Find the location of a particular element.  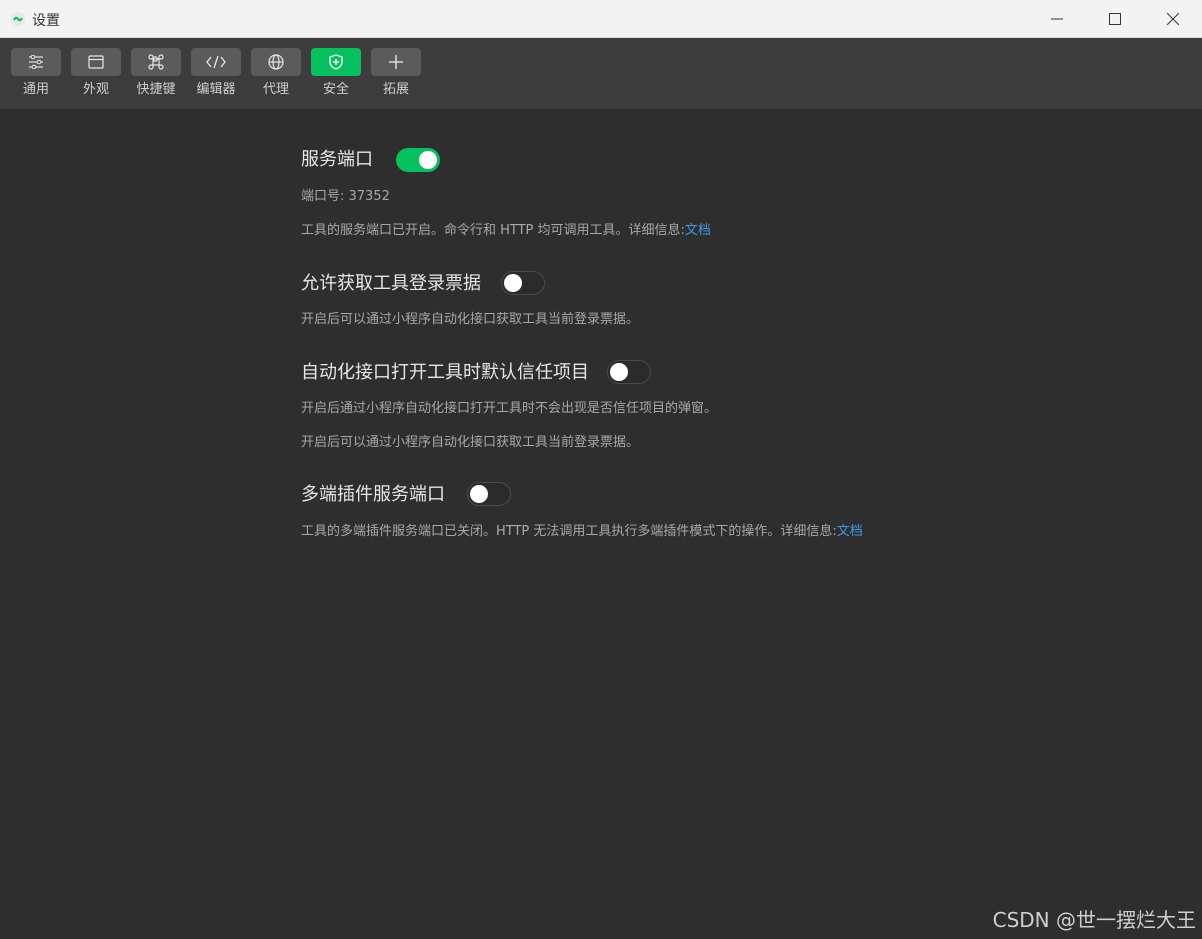

auto-trust-title: 自动化接口打开工具时默认信任项目 is located at coordinates (445, 372).